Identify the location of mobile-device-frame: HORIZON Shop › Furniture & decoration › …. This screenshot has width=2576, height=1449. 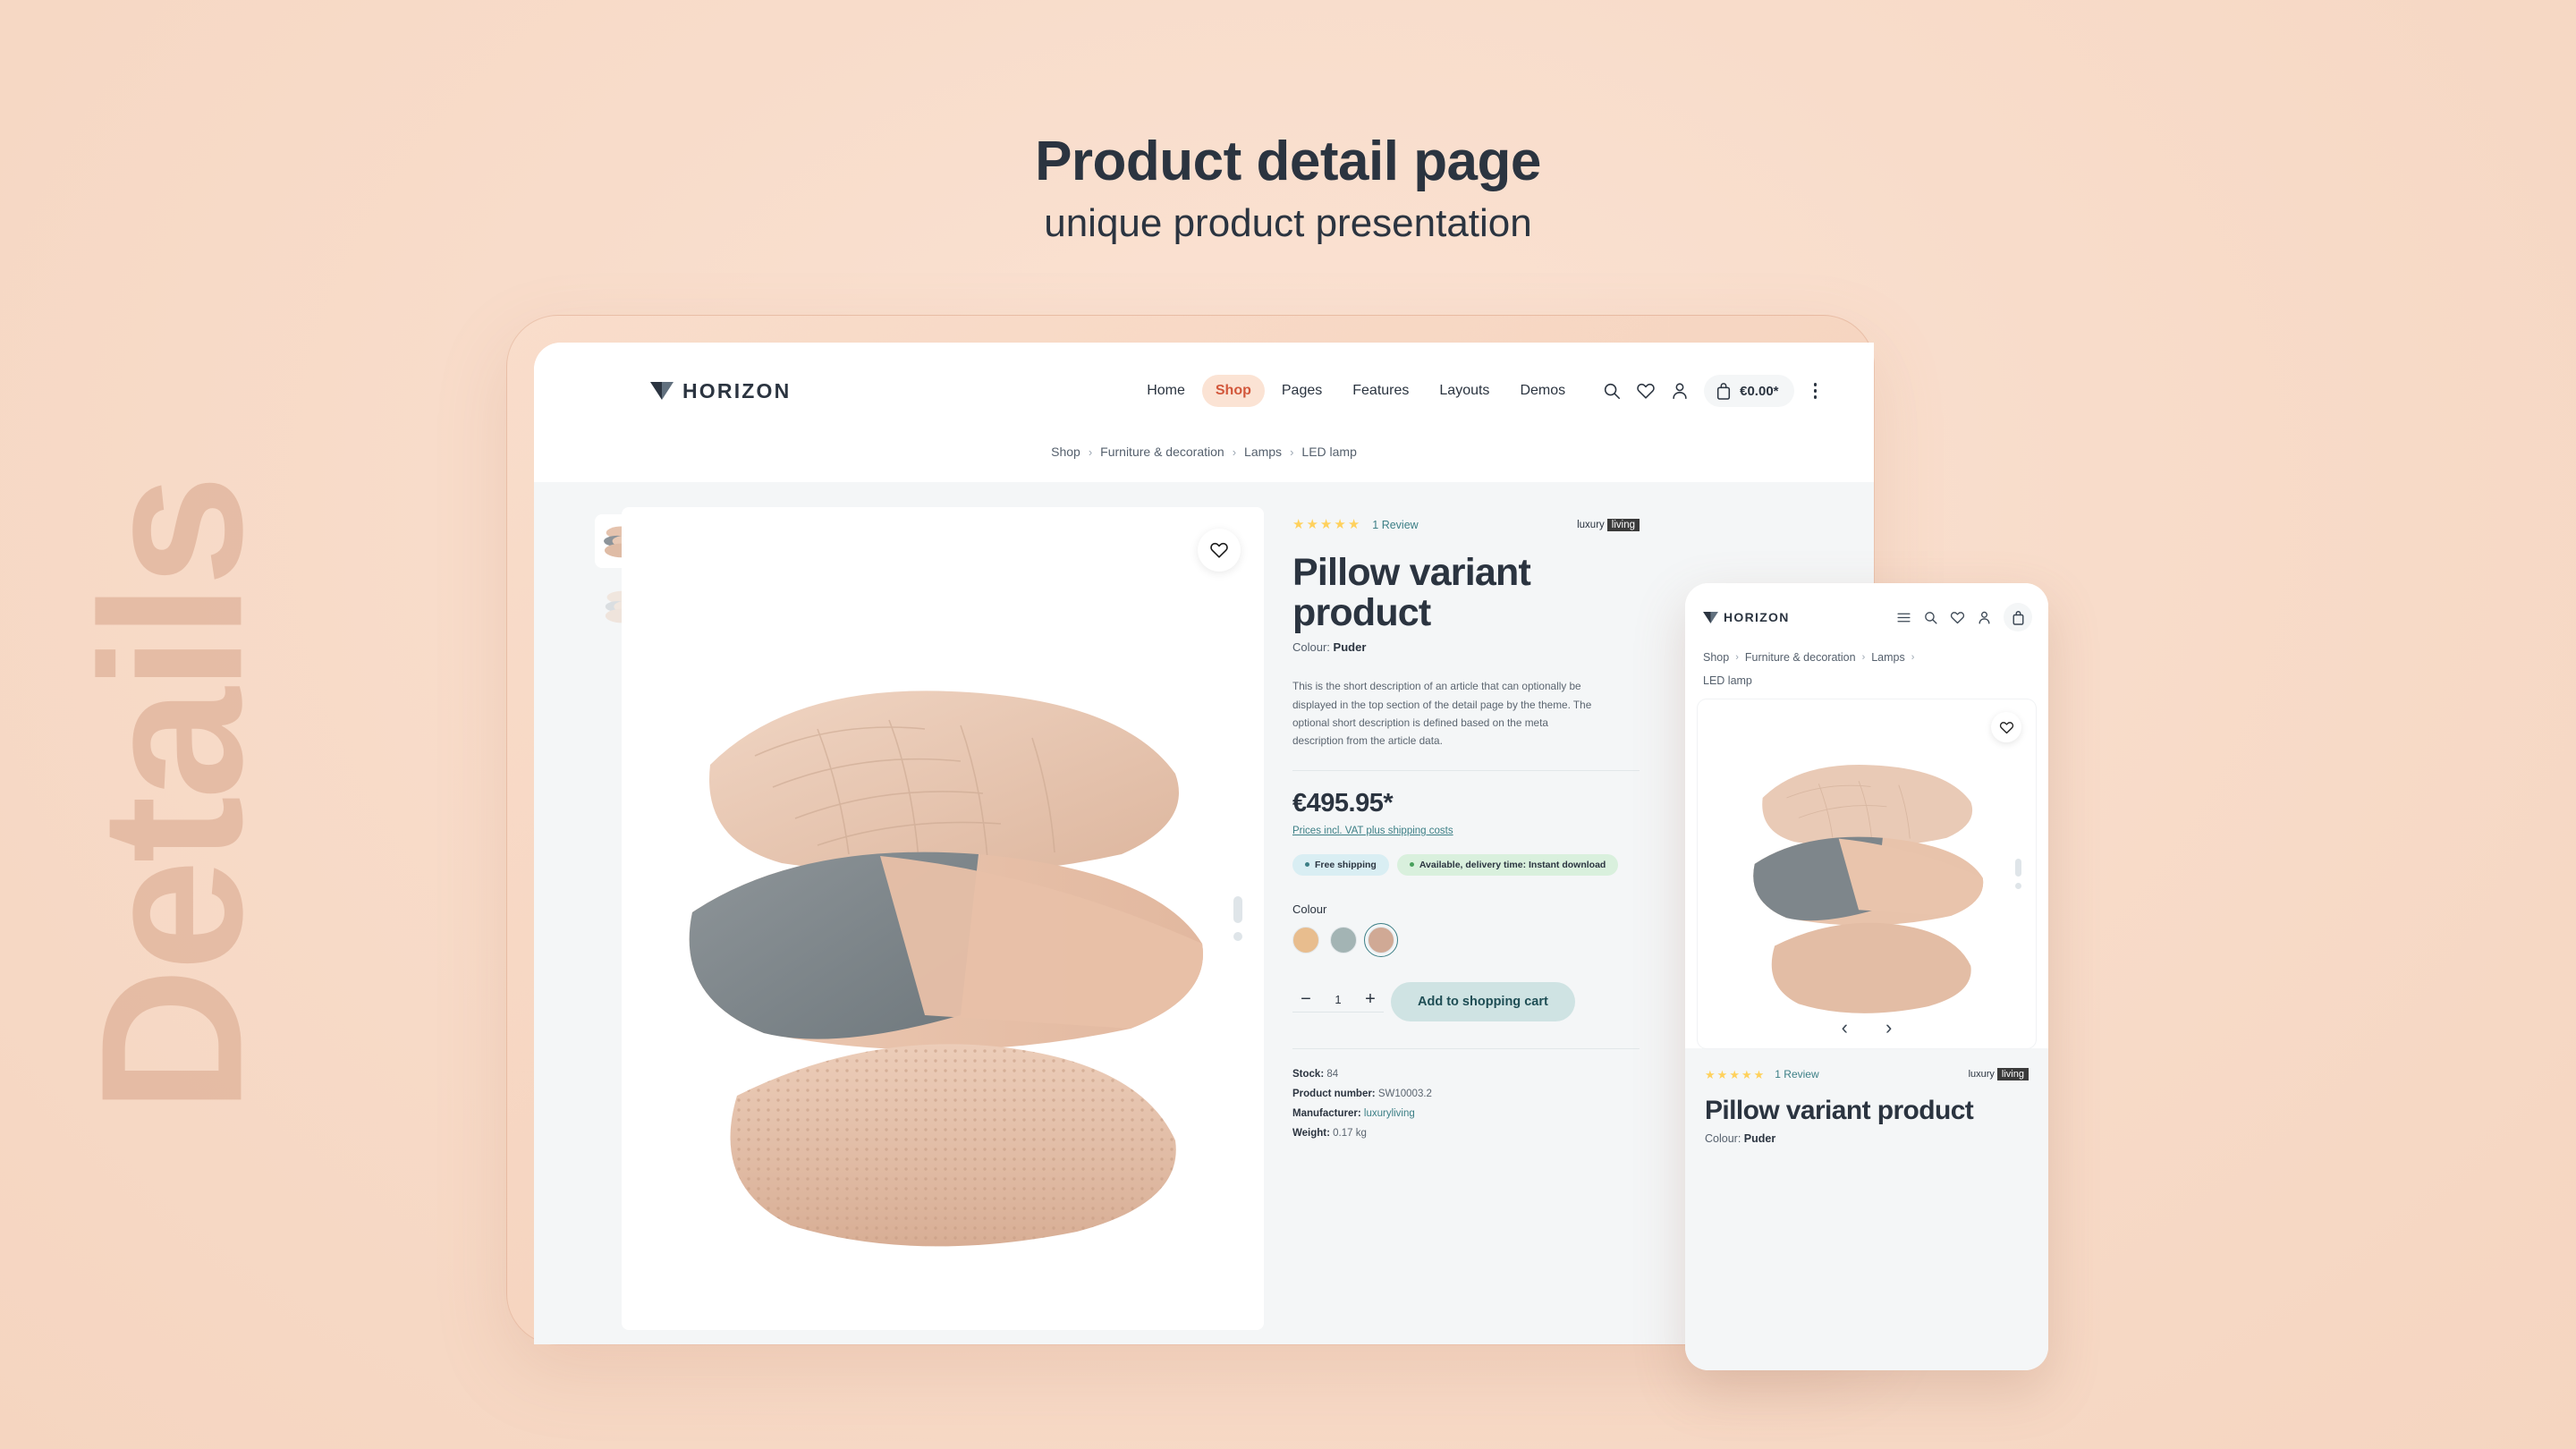
(1866, 976).